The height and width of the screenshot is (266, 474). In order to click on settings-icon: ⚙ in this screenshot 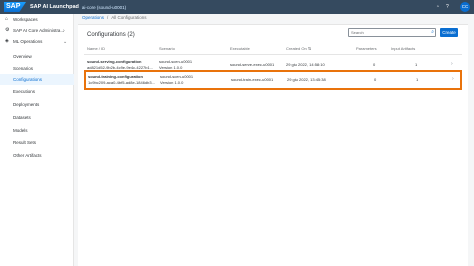, I will do `click(7, 30)`.